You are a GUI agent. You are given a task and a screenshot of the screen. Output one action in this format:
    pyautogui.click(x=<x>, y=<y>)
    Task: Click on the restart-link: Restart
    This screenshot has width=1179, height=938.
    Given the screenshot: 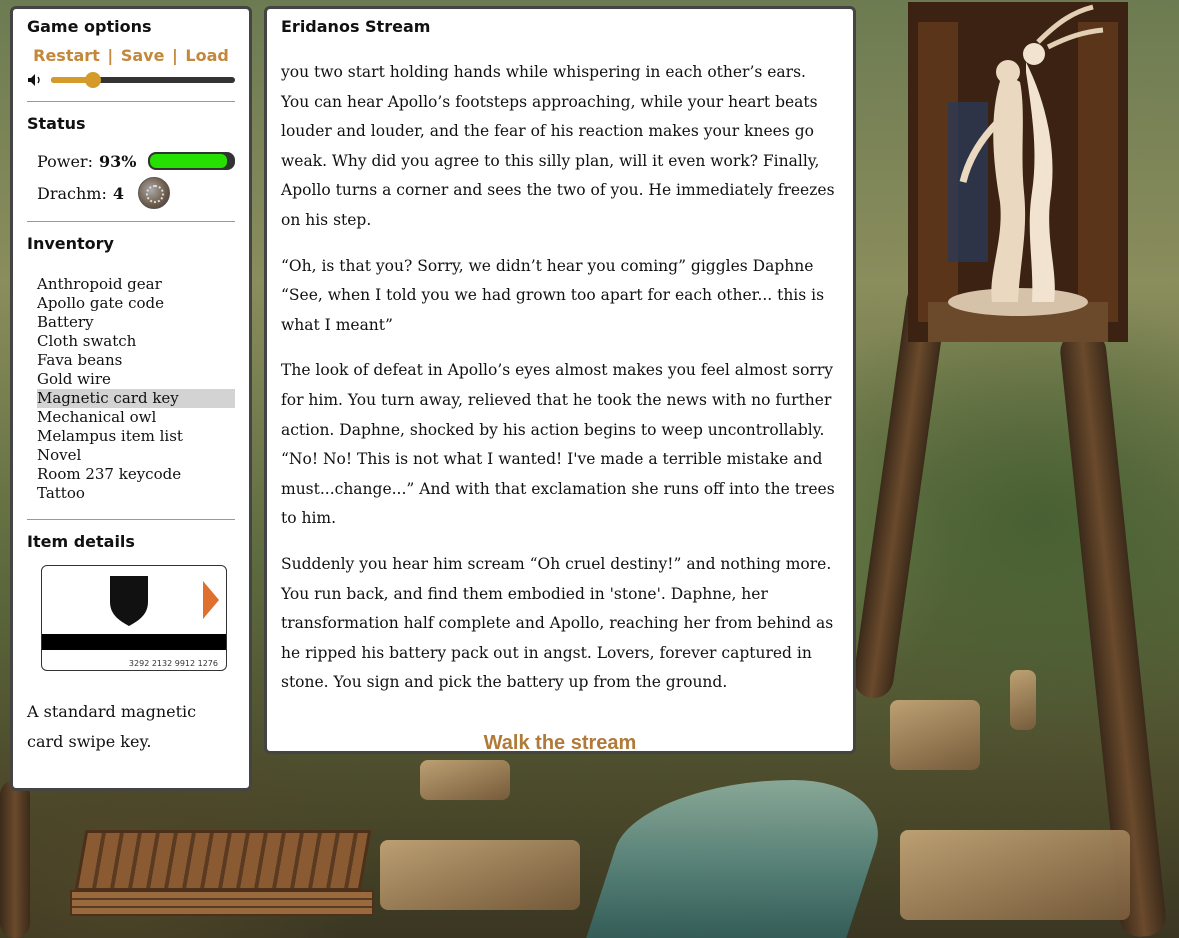 What is the action you would take?
    pyautogui.click(x=66, y=55)
    